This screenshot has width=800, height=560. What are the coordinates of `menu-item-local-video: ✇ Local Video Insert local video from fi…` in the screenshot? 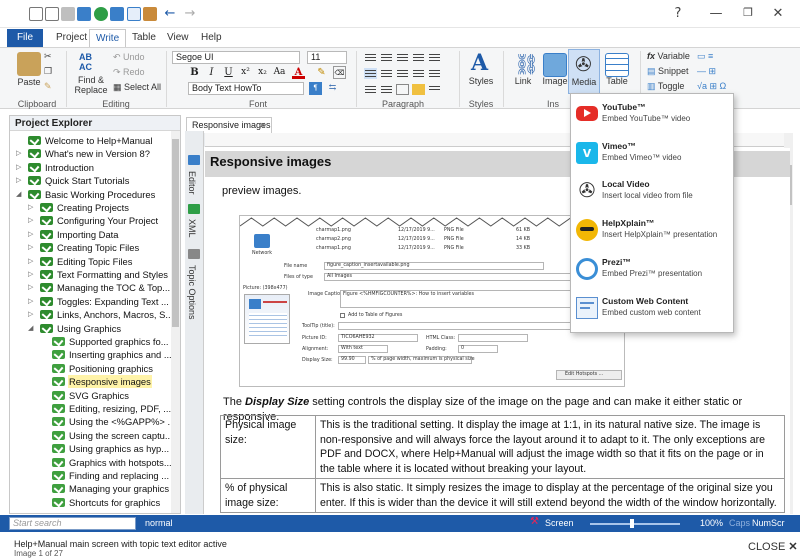 It's located at (653, 193).